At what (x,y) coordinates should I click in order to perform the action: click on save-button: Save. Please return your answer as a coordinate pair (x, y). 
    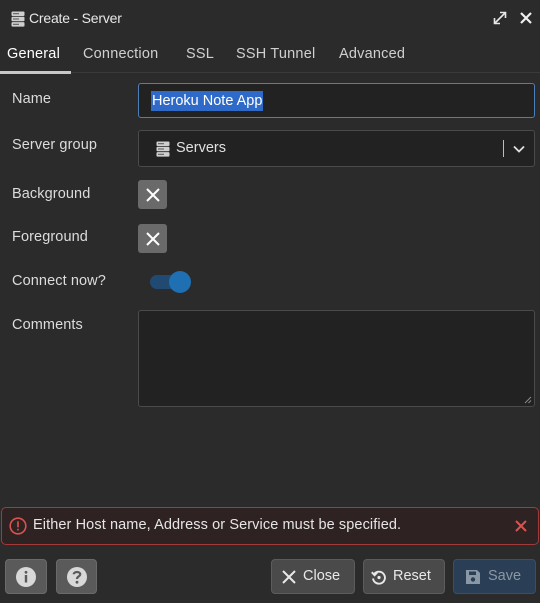
    Looking at the image, I should click on (494, 576).